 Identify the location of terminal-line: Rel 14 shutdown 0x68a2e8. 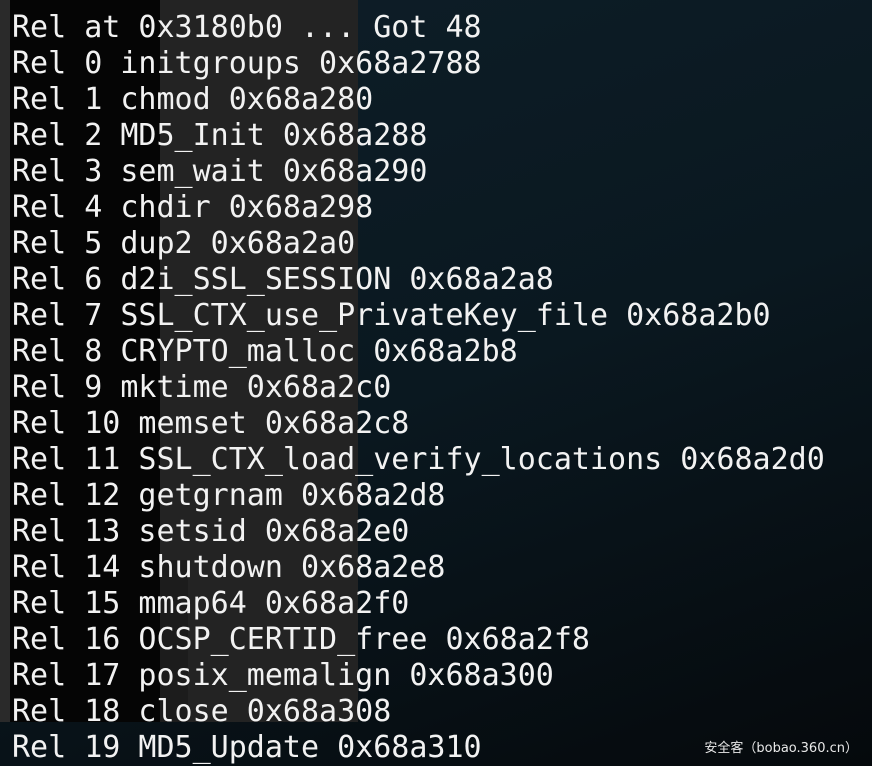
(229, 567).